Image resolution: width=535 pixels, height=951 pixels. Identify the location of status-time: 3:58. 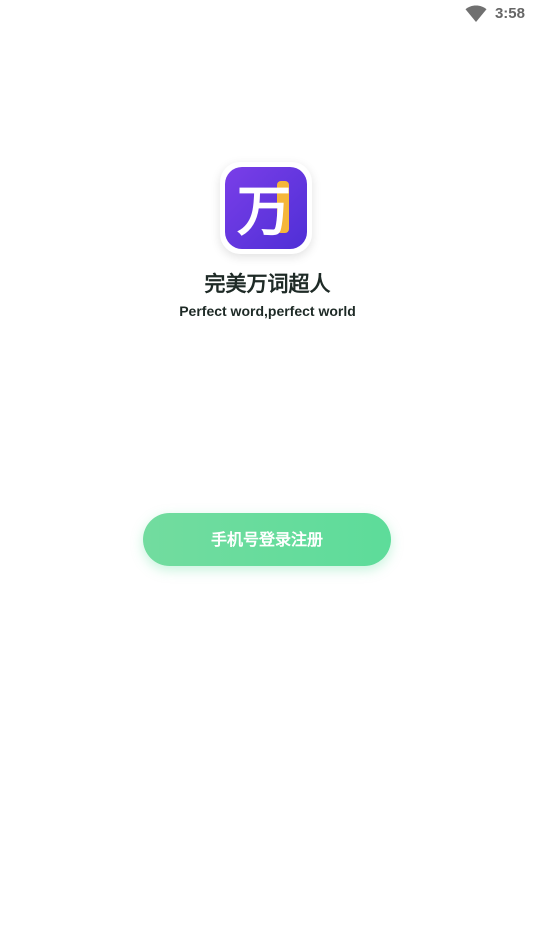
(509, 13).